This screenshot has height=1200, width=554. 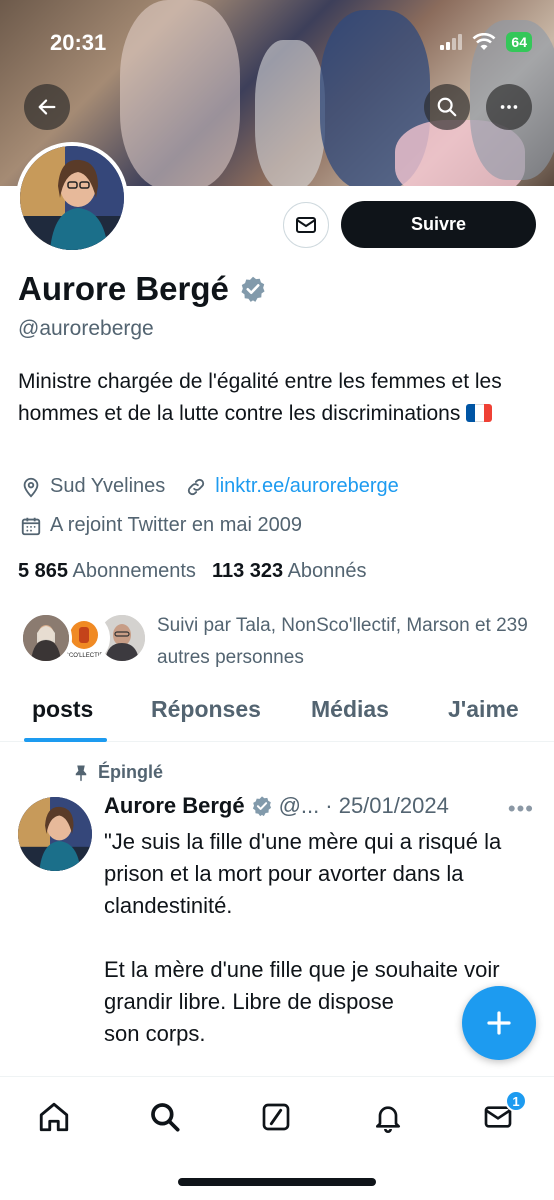 I want to click on back-arrow-icon, so click(x=47, y=107).